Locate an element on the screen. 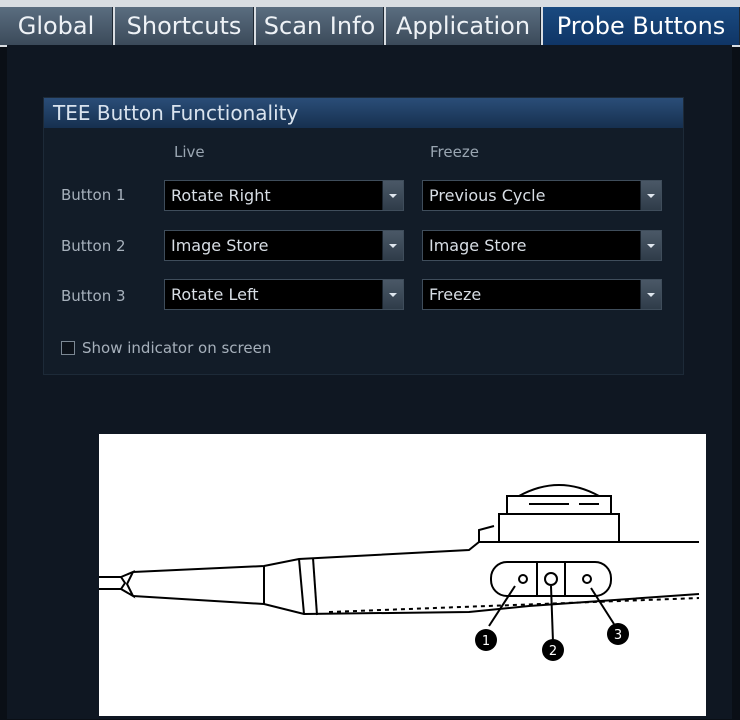 The height and width of the screenshot is (720, 740). button-3-label: Button 3 is located at coordinates (93, 296).